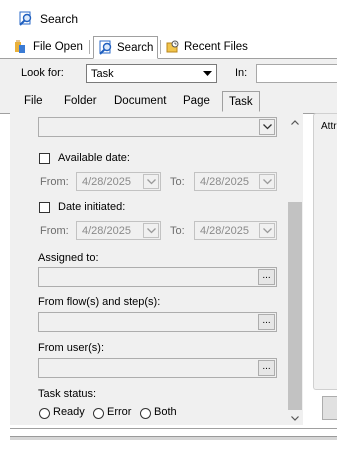  What do you see at coordinates (59, 19) in the screenshot?
I see `window-title: Search` at bounding box center [59, 19].